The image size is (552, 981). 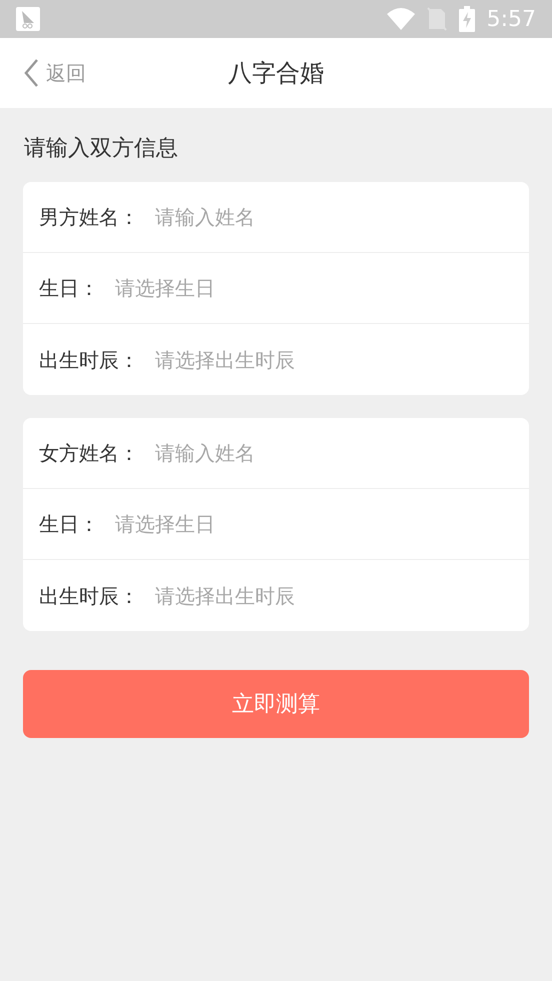 I want to click on page-title: 八字合婚, so click(x=276, y=73).